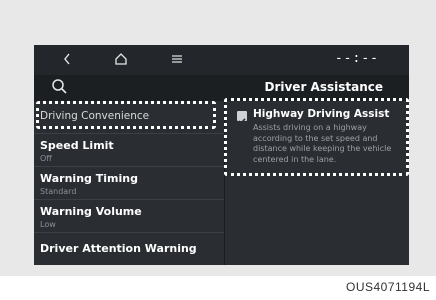 This screenshot has width=436, height=300. What do you see at coordinates (356, 58) in the screenshot?
I see `clock: --:--` at bounding box center [356, 58].